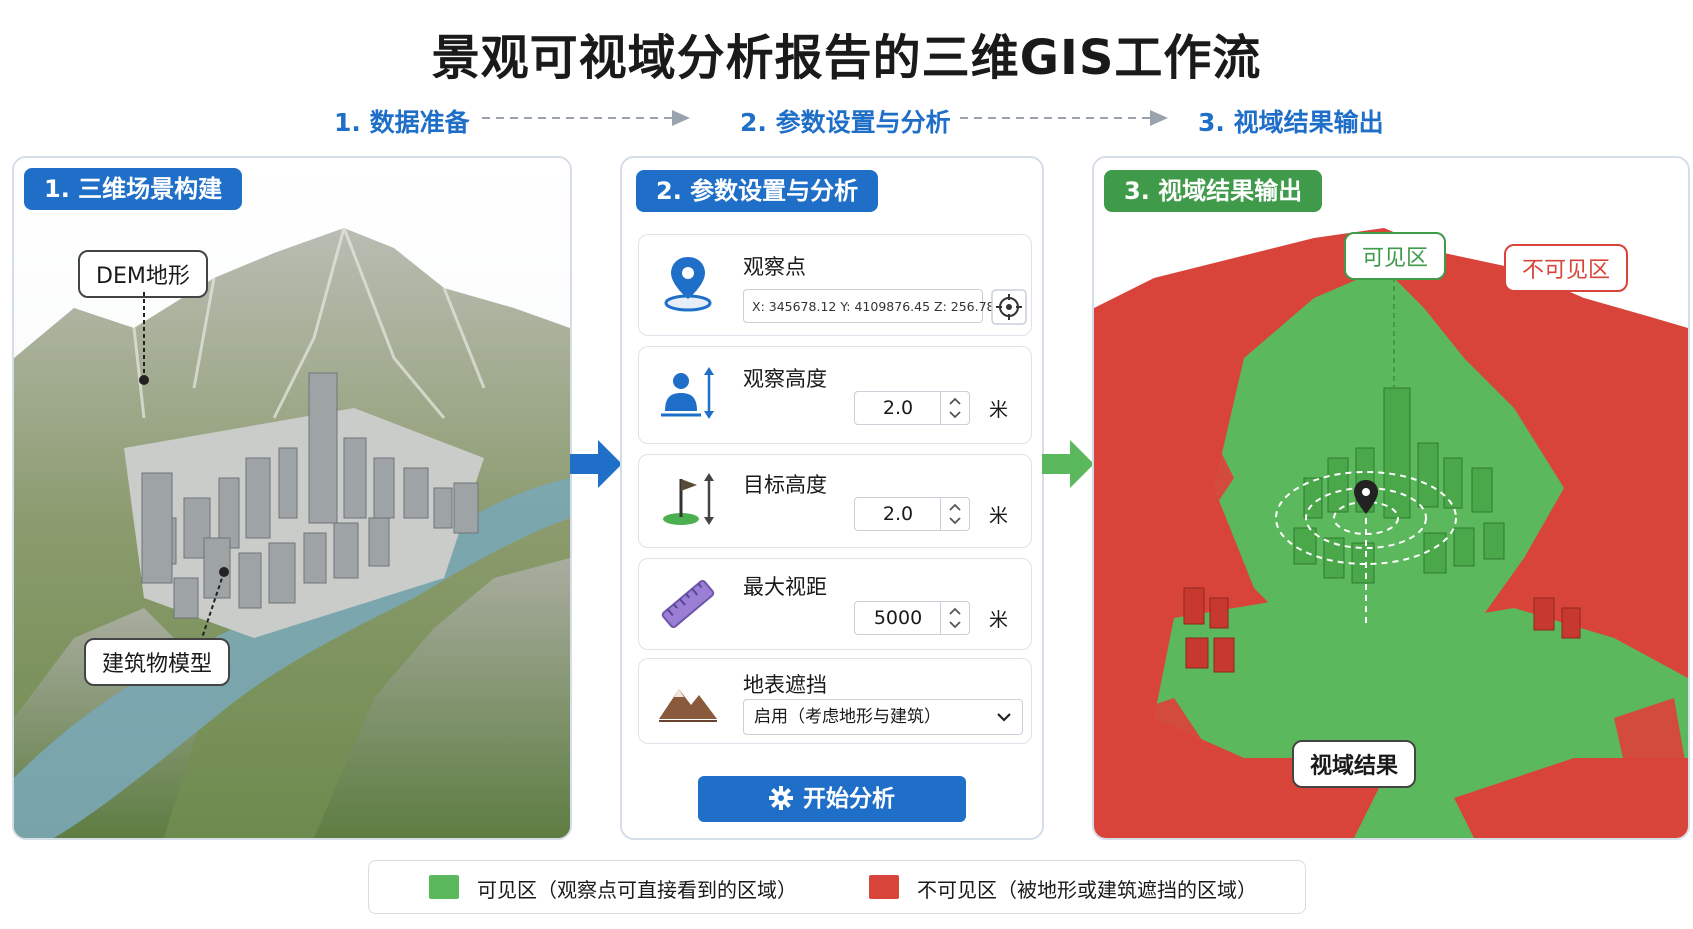 Image resolution: width=1693 pixels, height=929 pixels. What do you see at coordinates (637, 890) in the screenshot?
I see `visible-legend-label: 可见区（观察点可直接看到的区域）` at bounding box center [637, 890].